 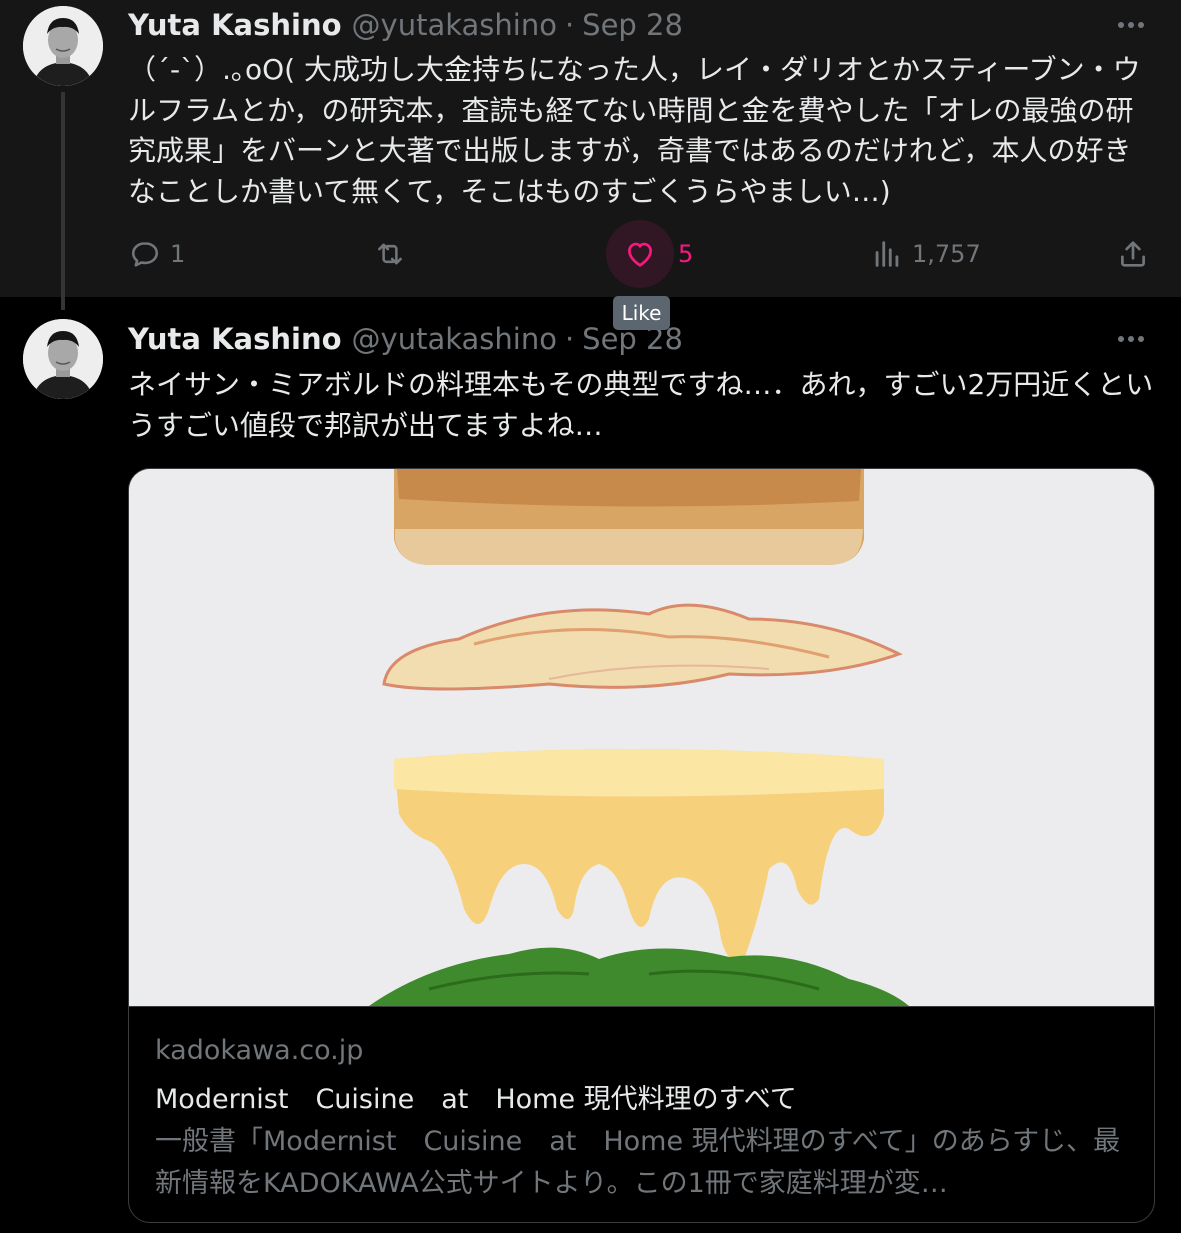 I want to click on retweet-button, so click(x=394, y=254).